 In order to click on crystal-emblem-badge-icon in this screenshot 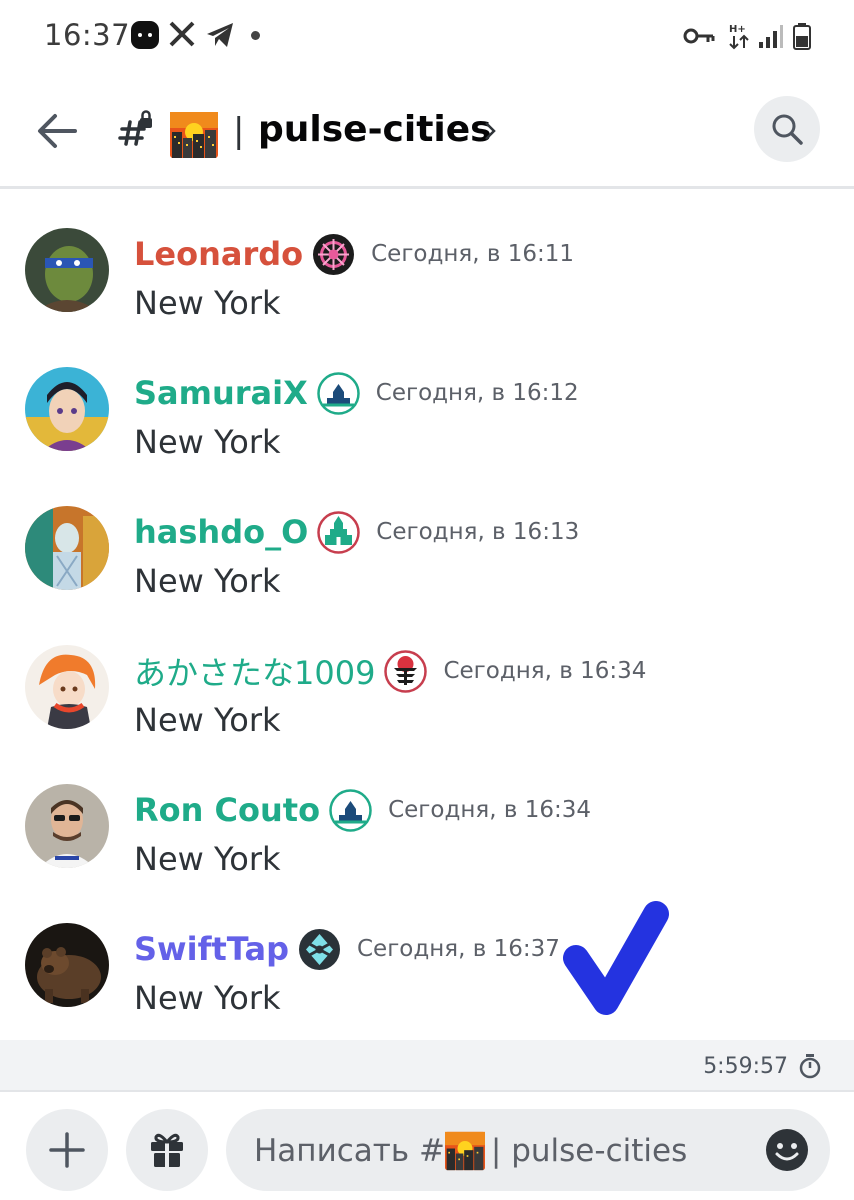, I will do `click(319, 949)`.